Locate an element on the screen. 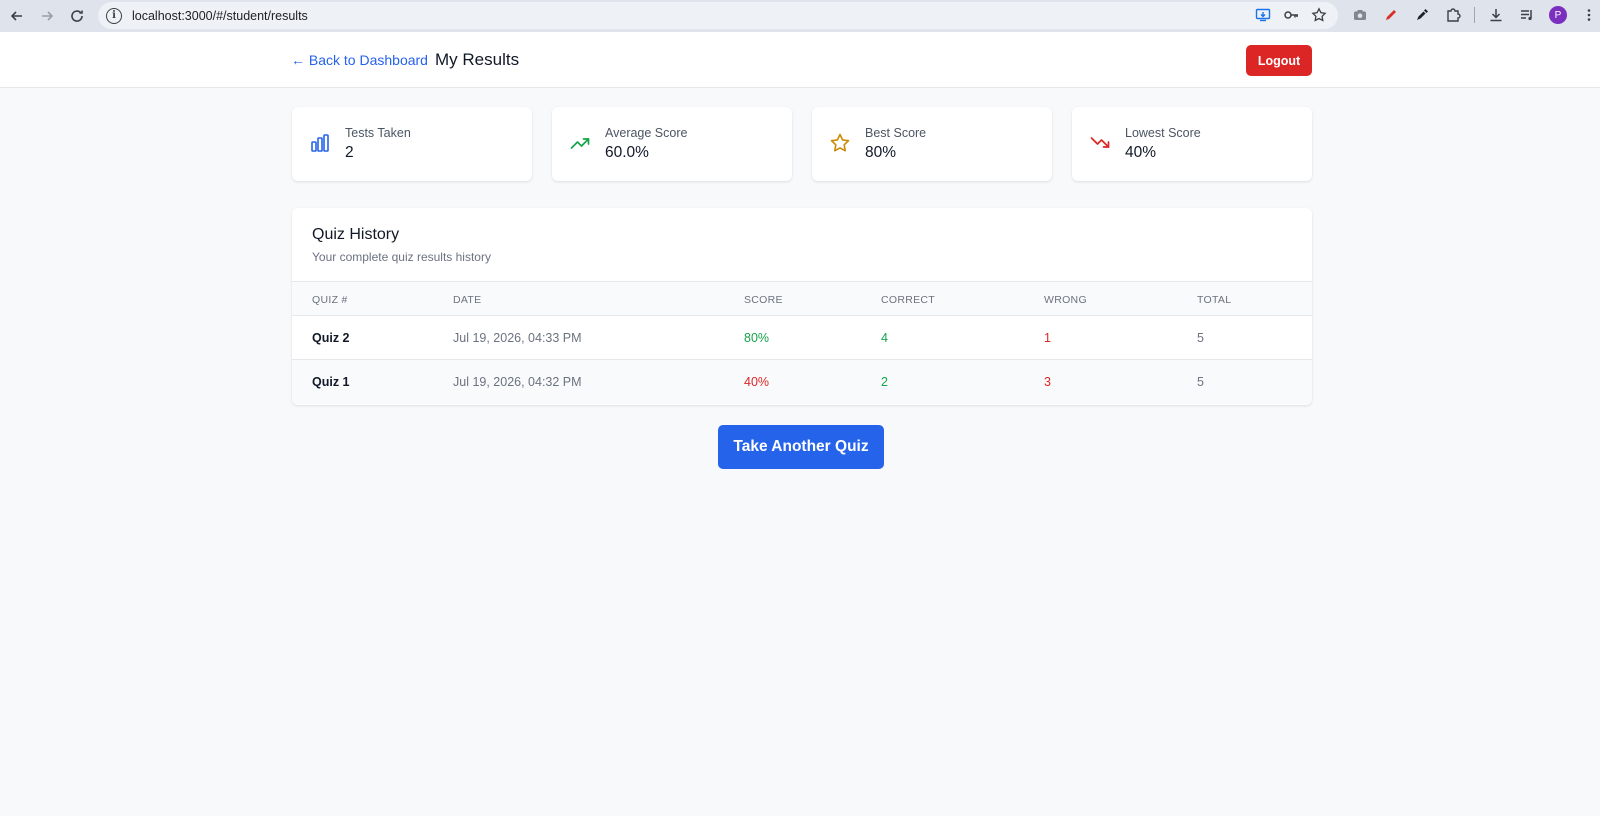 Image resolution: width=1600 pixels, height=816 pixels. stat-card-lowest-score: Lowest Score 40% is located at coordinates (1192, 144).